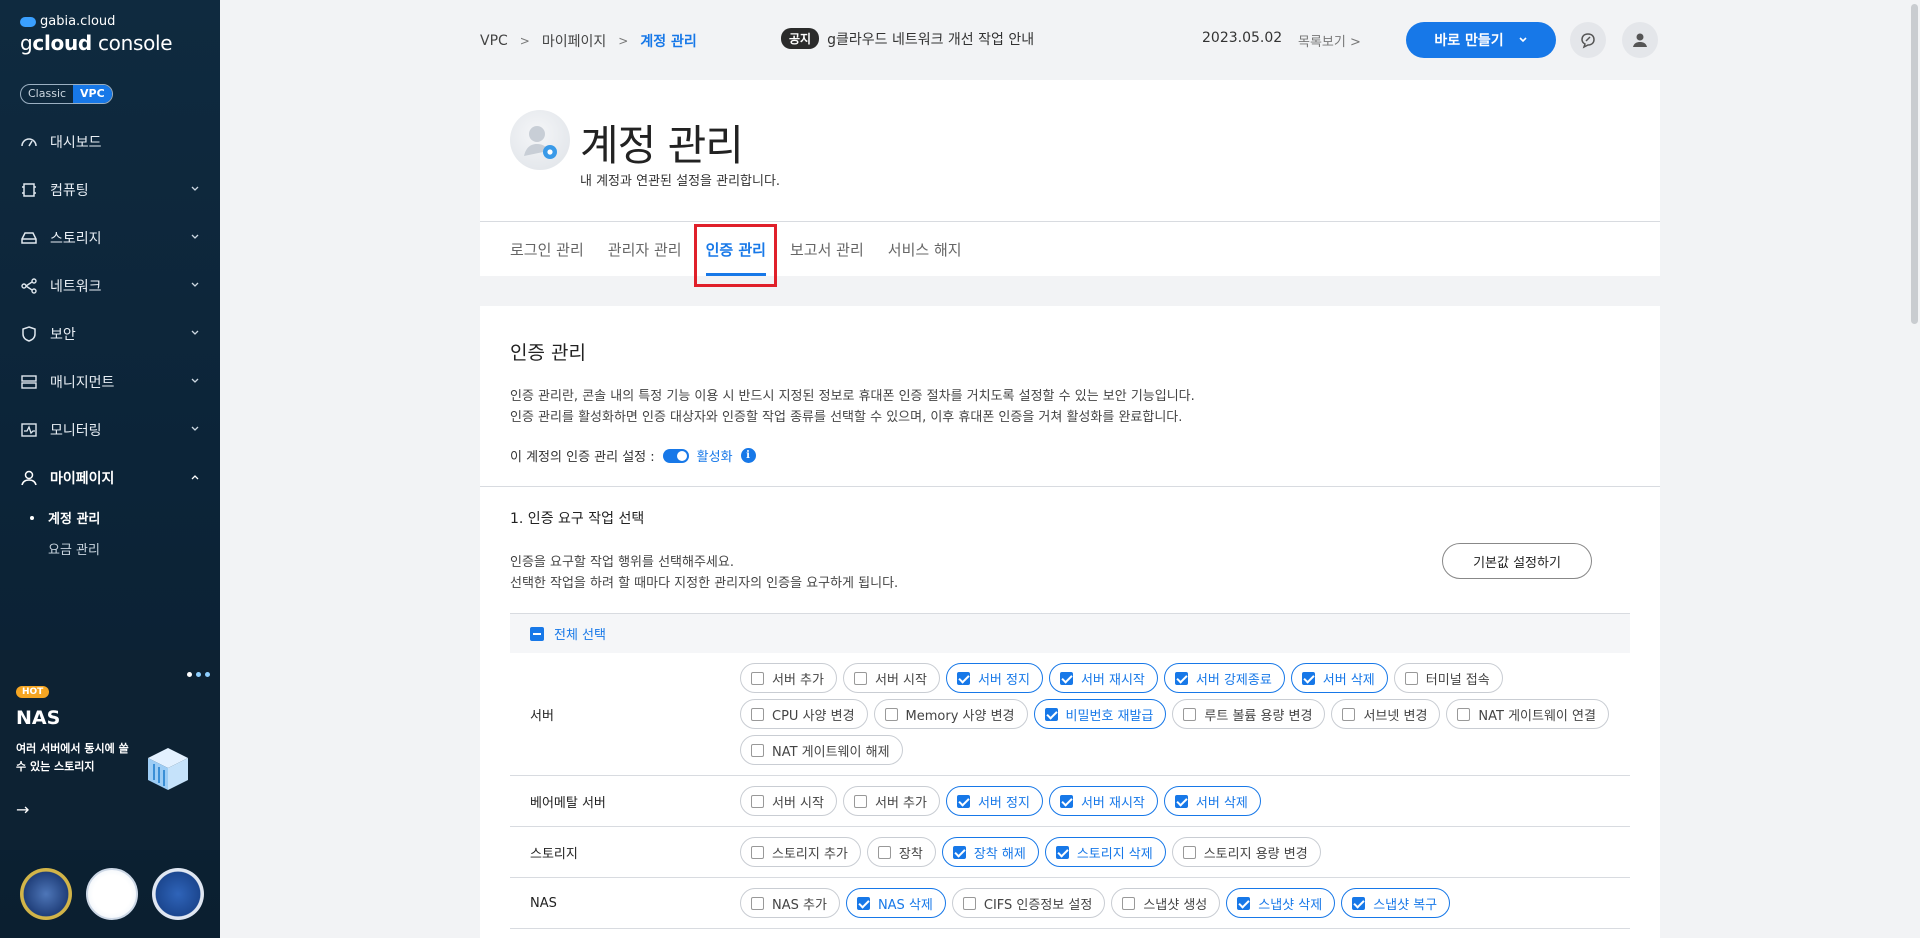 The height and width of the screenshot is (938, 1920). Describe the element at coordinates (1224, 678) in the screenshot. I see `task-checkbox-chip: 서버 강제종료` at that location.